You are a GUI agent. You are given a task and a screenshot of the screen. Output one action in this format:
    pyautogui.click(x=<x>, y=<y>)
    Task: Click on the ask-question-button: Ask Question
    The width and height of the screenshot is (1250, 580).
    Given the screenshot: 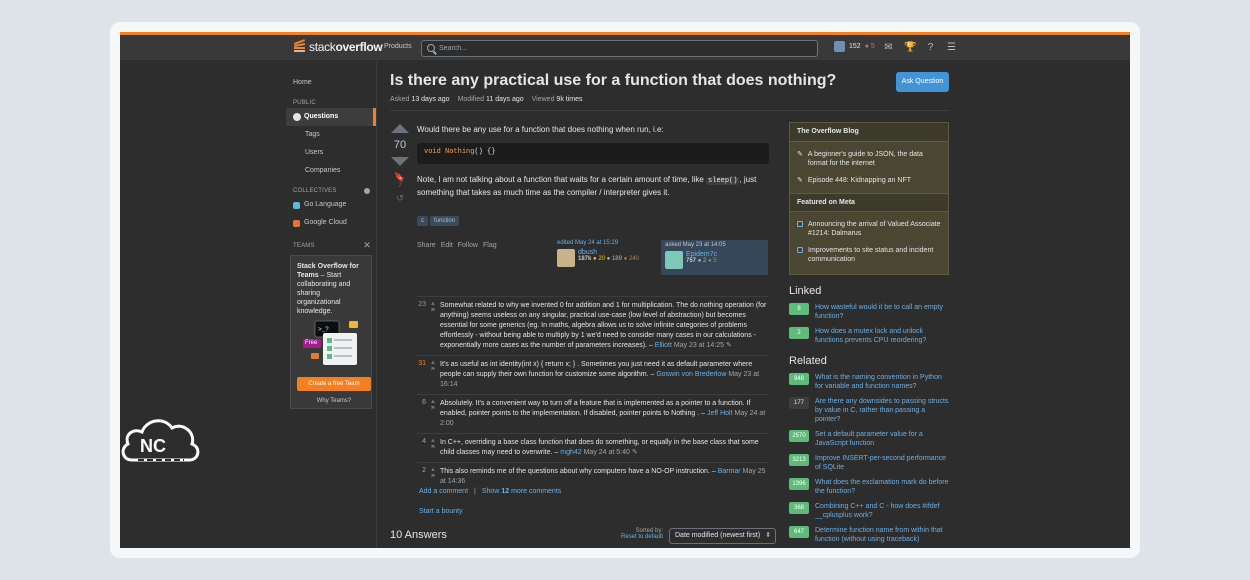 What is the action you would take?
    pyautogui.click(x=922, y=82)
    